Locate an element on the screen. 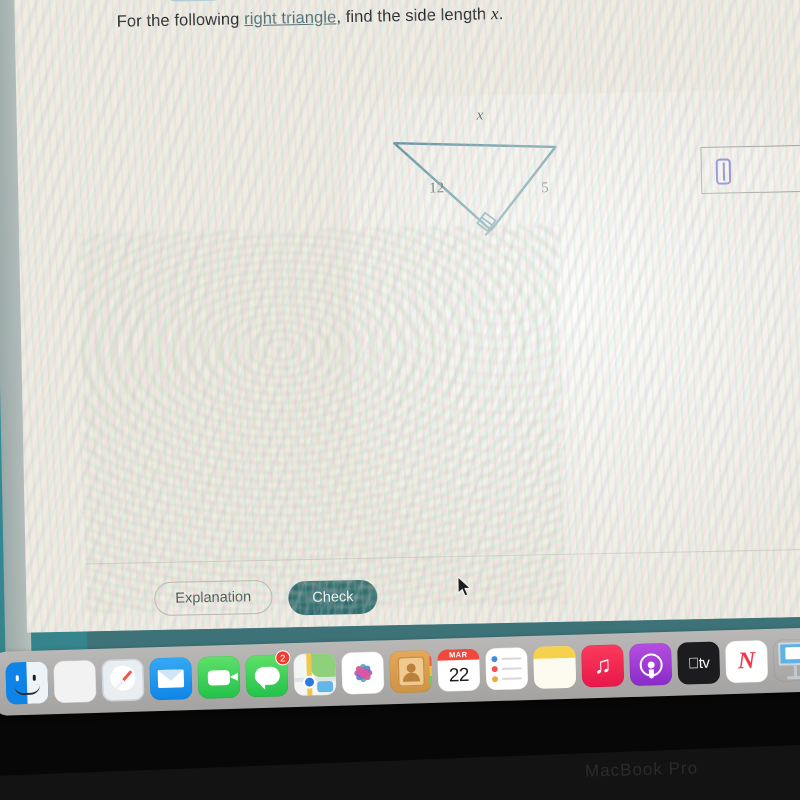  notes-icon is located at coordinates (555, 667).